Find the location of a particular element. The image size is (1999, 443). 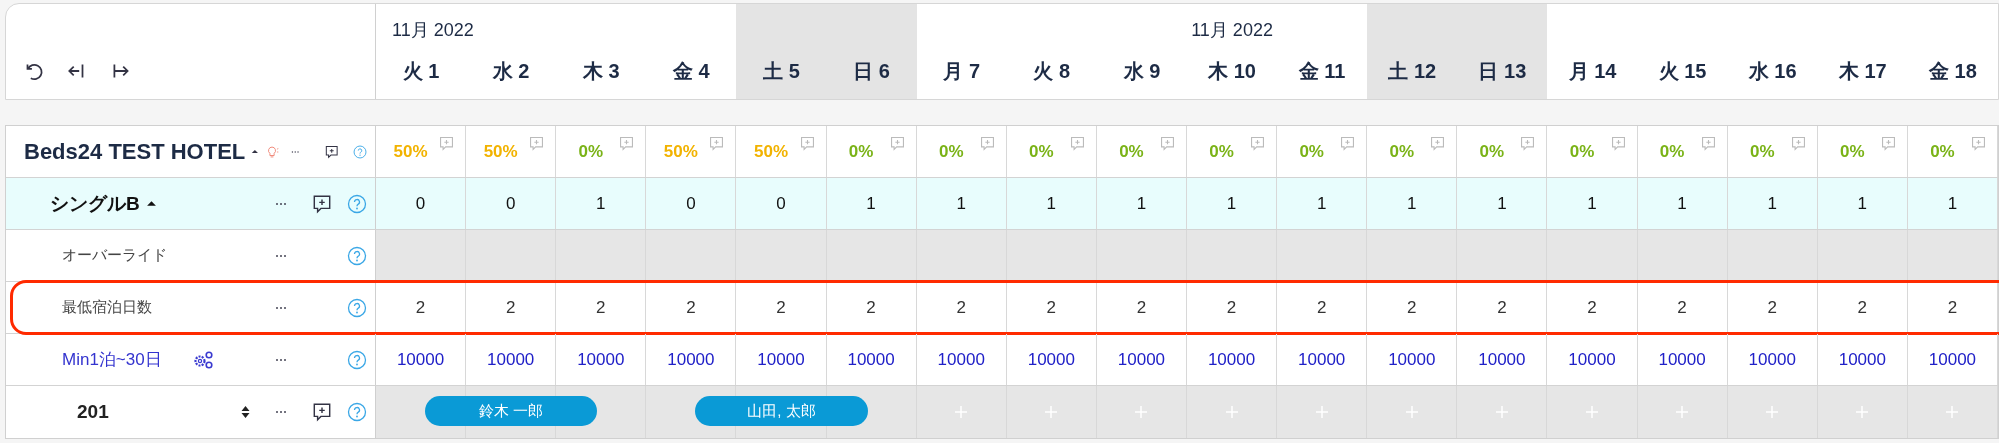

row-label: 最低宿泊日数 is located at coordinates (107, 307).